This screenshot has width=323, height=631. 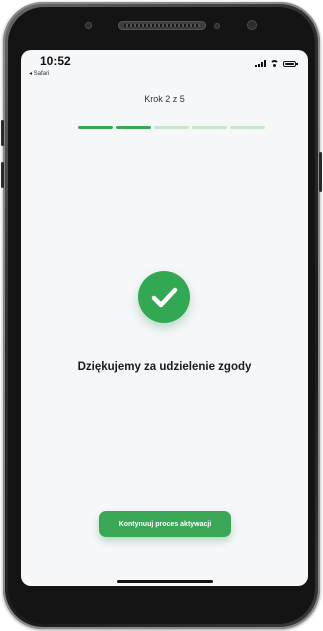 I want to click on proximity-sensor, so click(x=217, y=26).